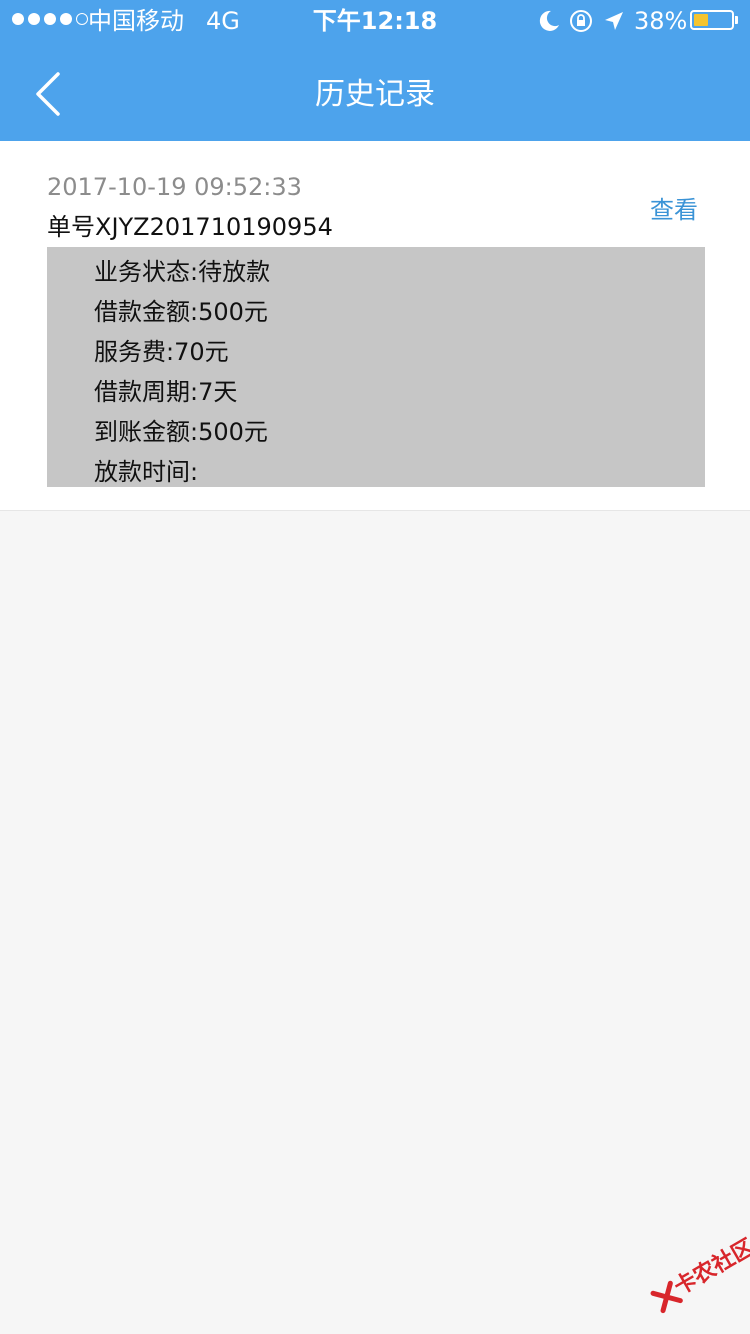 Image resolution: width=750 pixels, height=1334 pixels. I want to click on rotation-lock-icon, so click(581, 21).